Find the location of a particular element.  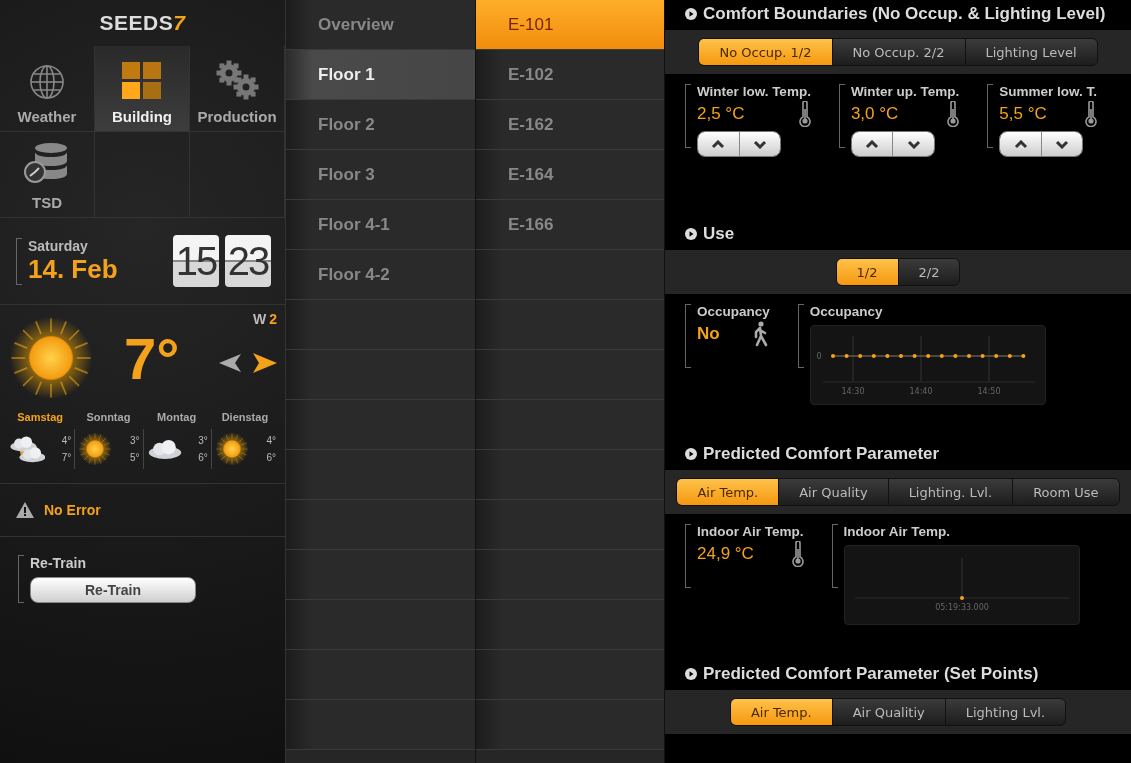

temperature-label: 7° is located at coordinates (152, 358).